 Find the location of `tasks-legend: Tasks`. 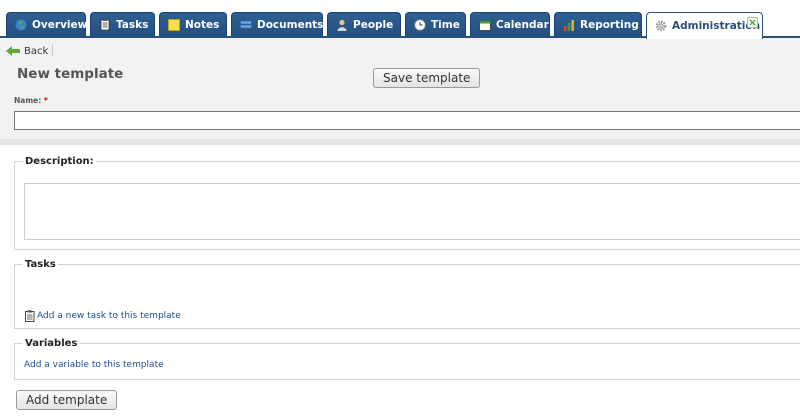

tasks-legend: Tasks is located at coordinates (40, 264).